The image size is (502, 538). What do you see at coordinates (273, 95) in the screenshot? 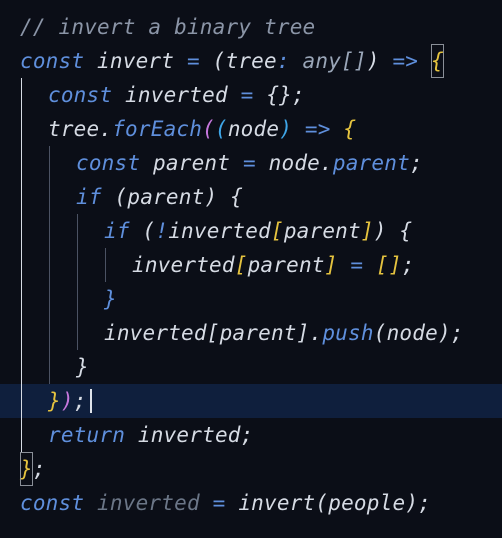
I see `code-token: {}` at bounding box center [273, 95].